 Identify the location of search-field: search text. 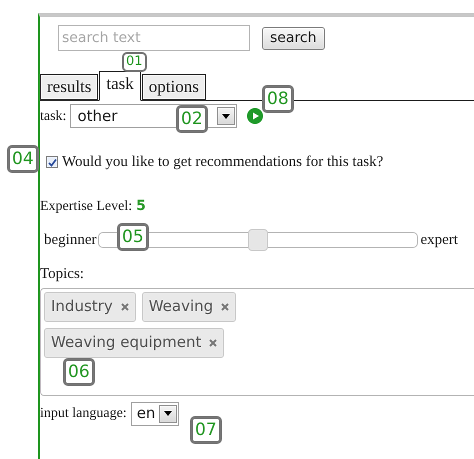
(154, 38).